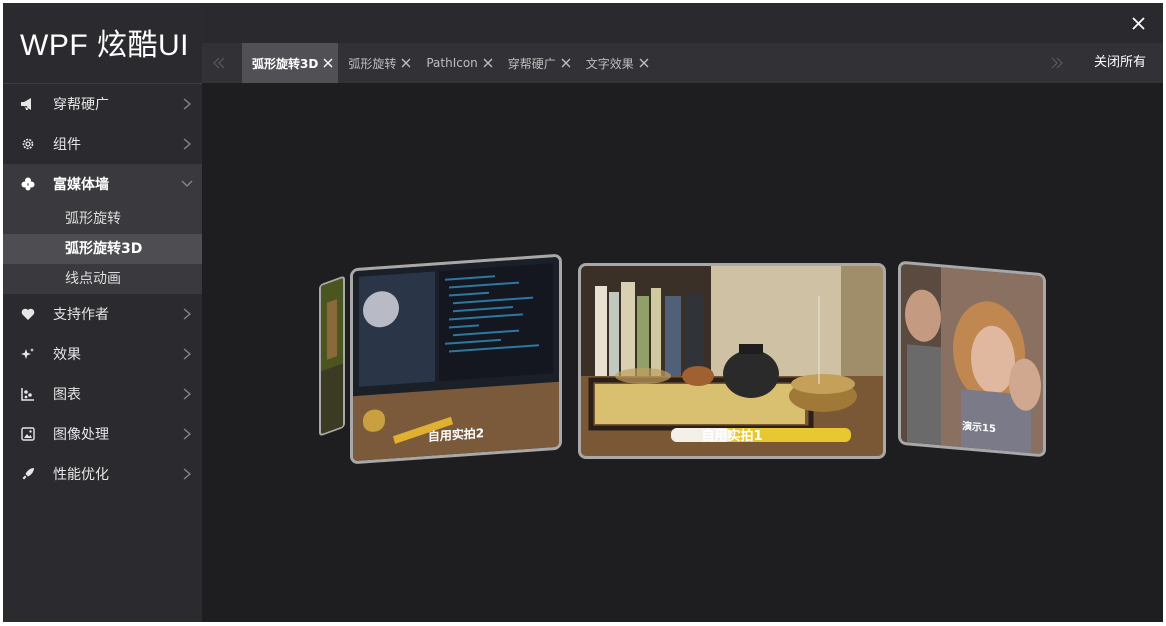 This screenshot has width=1166, height=626. Describe the element at coordinates (452, 63) in the screenshot. I see `tab-label: PathIcon` at that location.